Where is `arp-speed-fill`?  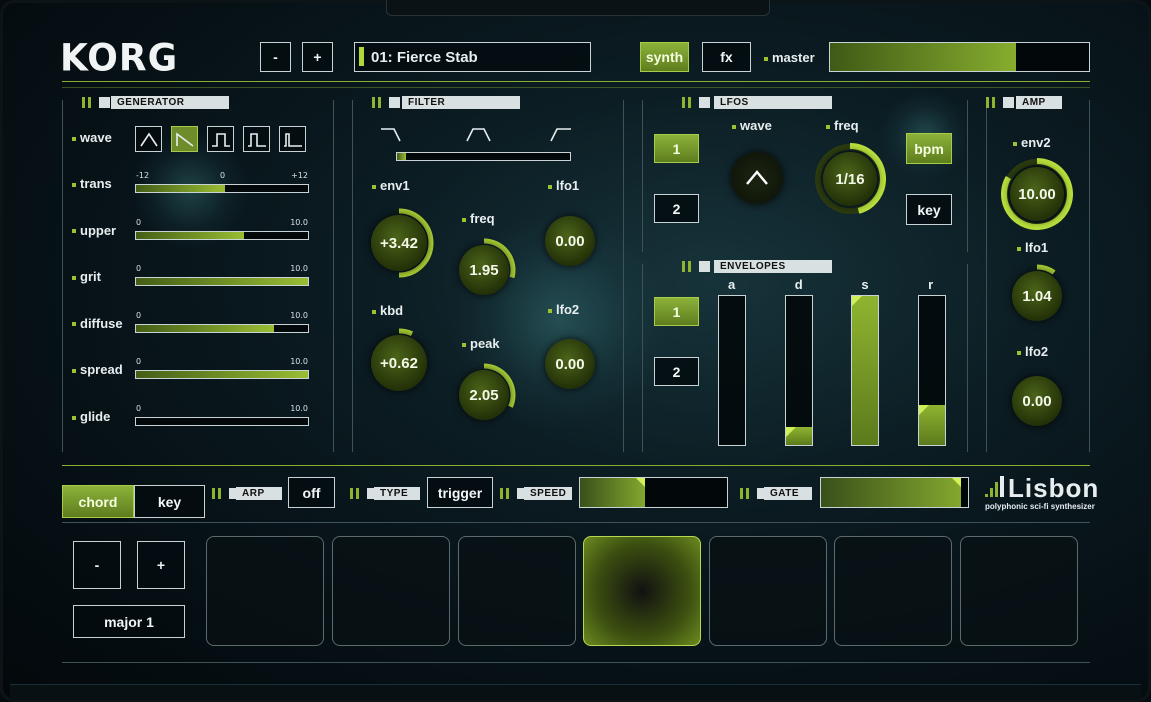 arp-speed-fill is located at coordinates (612, 492).